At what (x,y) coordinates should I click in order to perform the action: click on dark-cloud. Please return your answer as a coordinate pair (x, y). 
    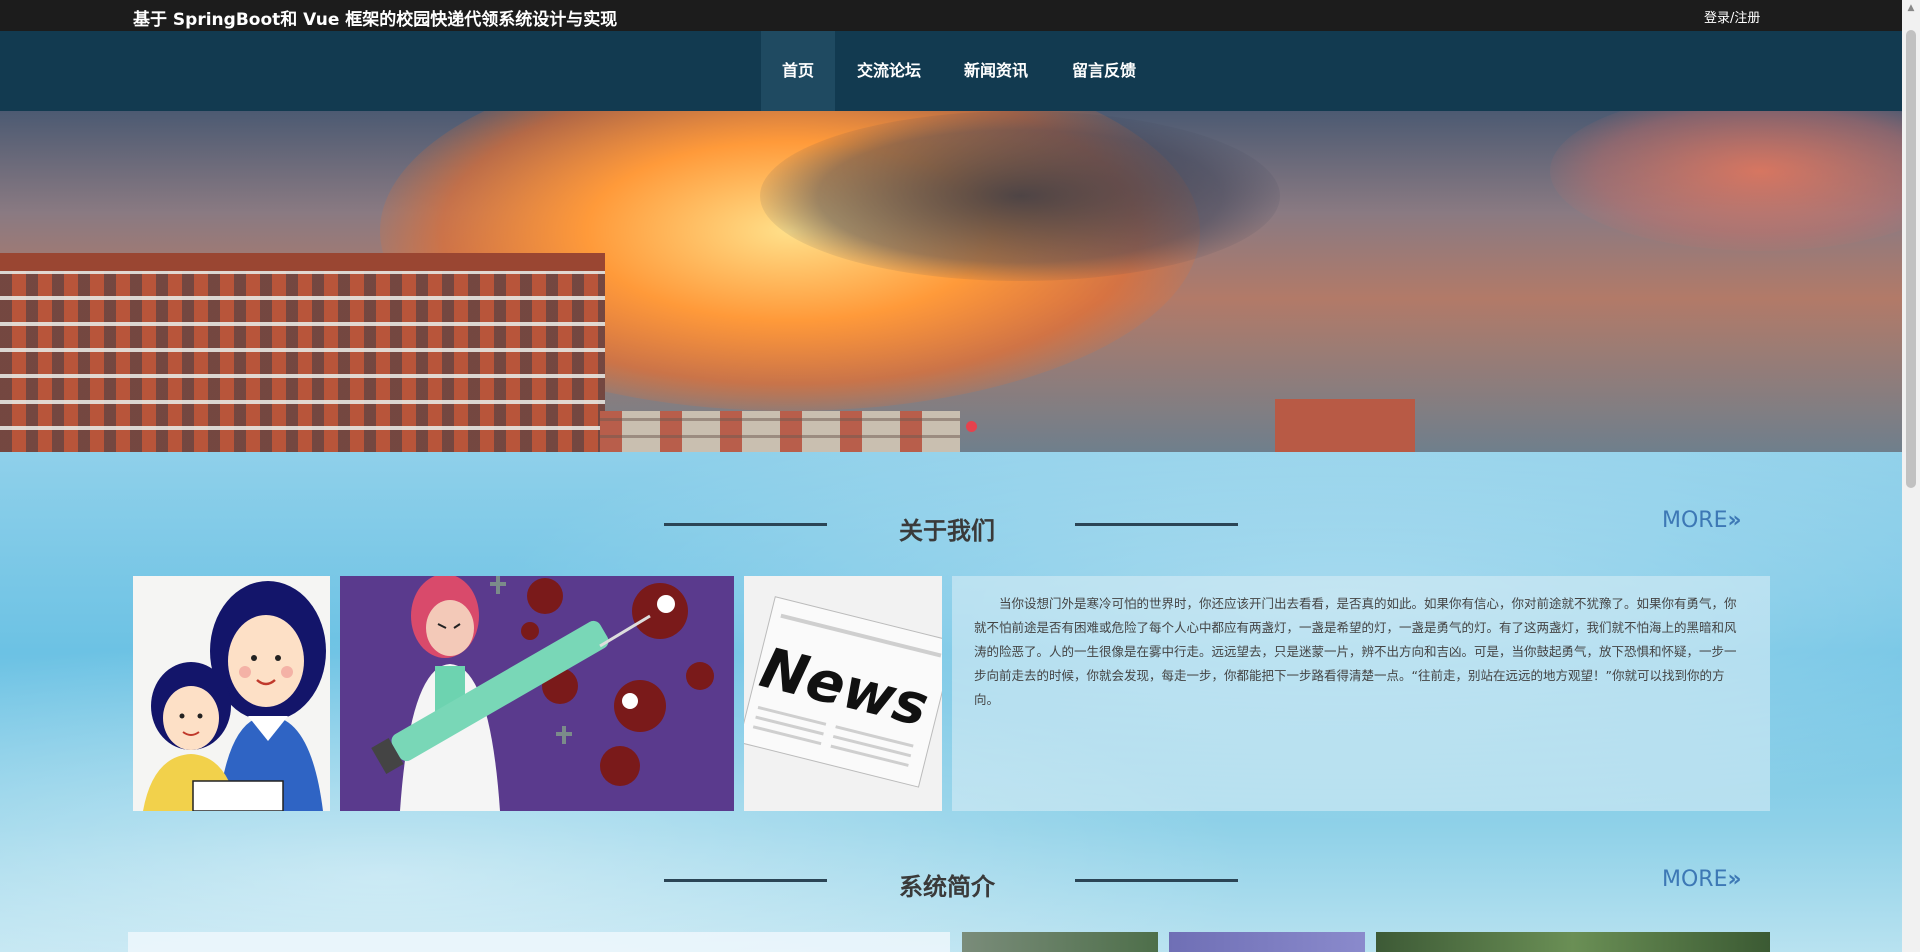
    Looking at the image, I should click on (1020, 196).